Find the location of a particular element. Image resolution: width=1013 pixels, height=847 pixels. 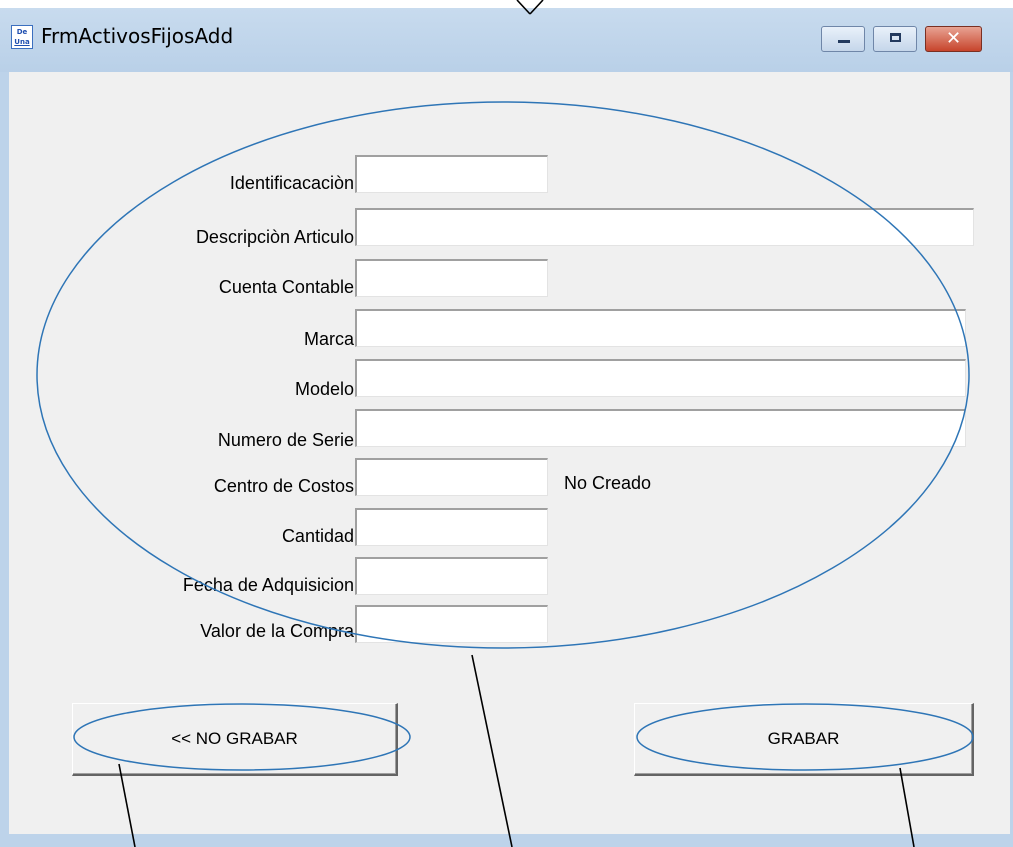

label-fecha-de-adquisicion: Fecha de Adquisicion is located at coordinates (268, 585).